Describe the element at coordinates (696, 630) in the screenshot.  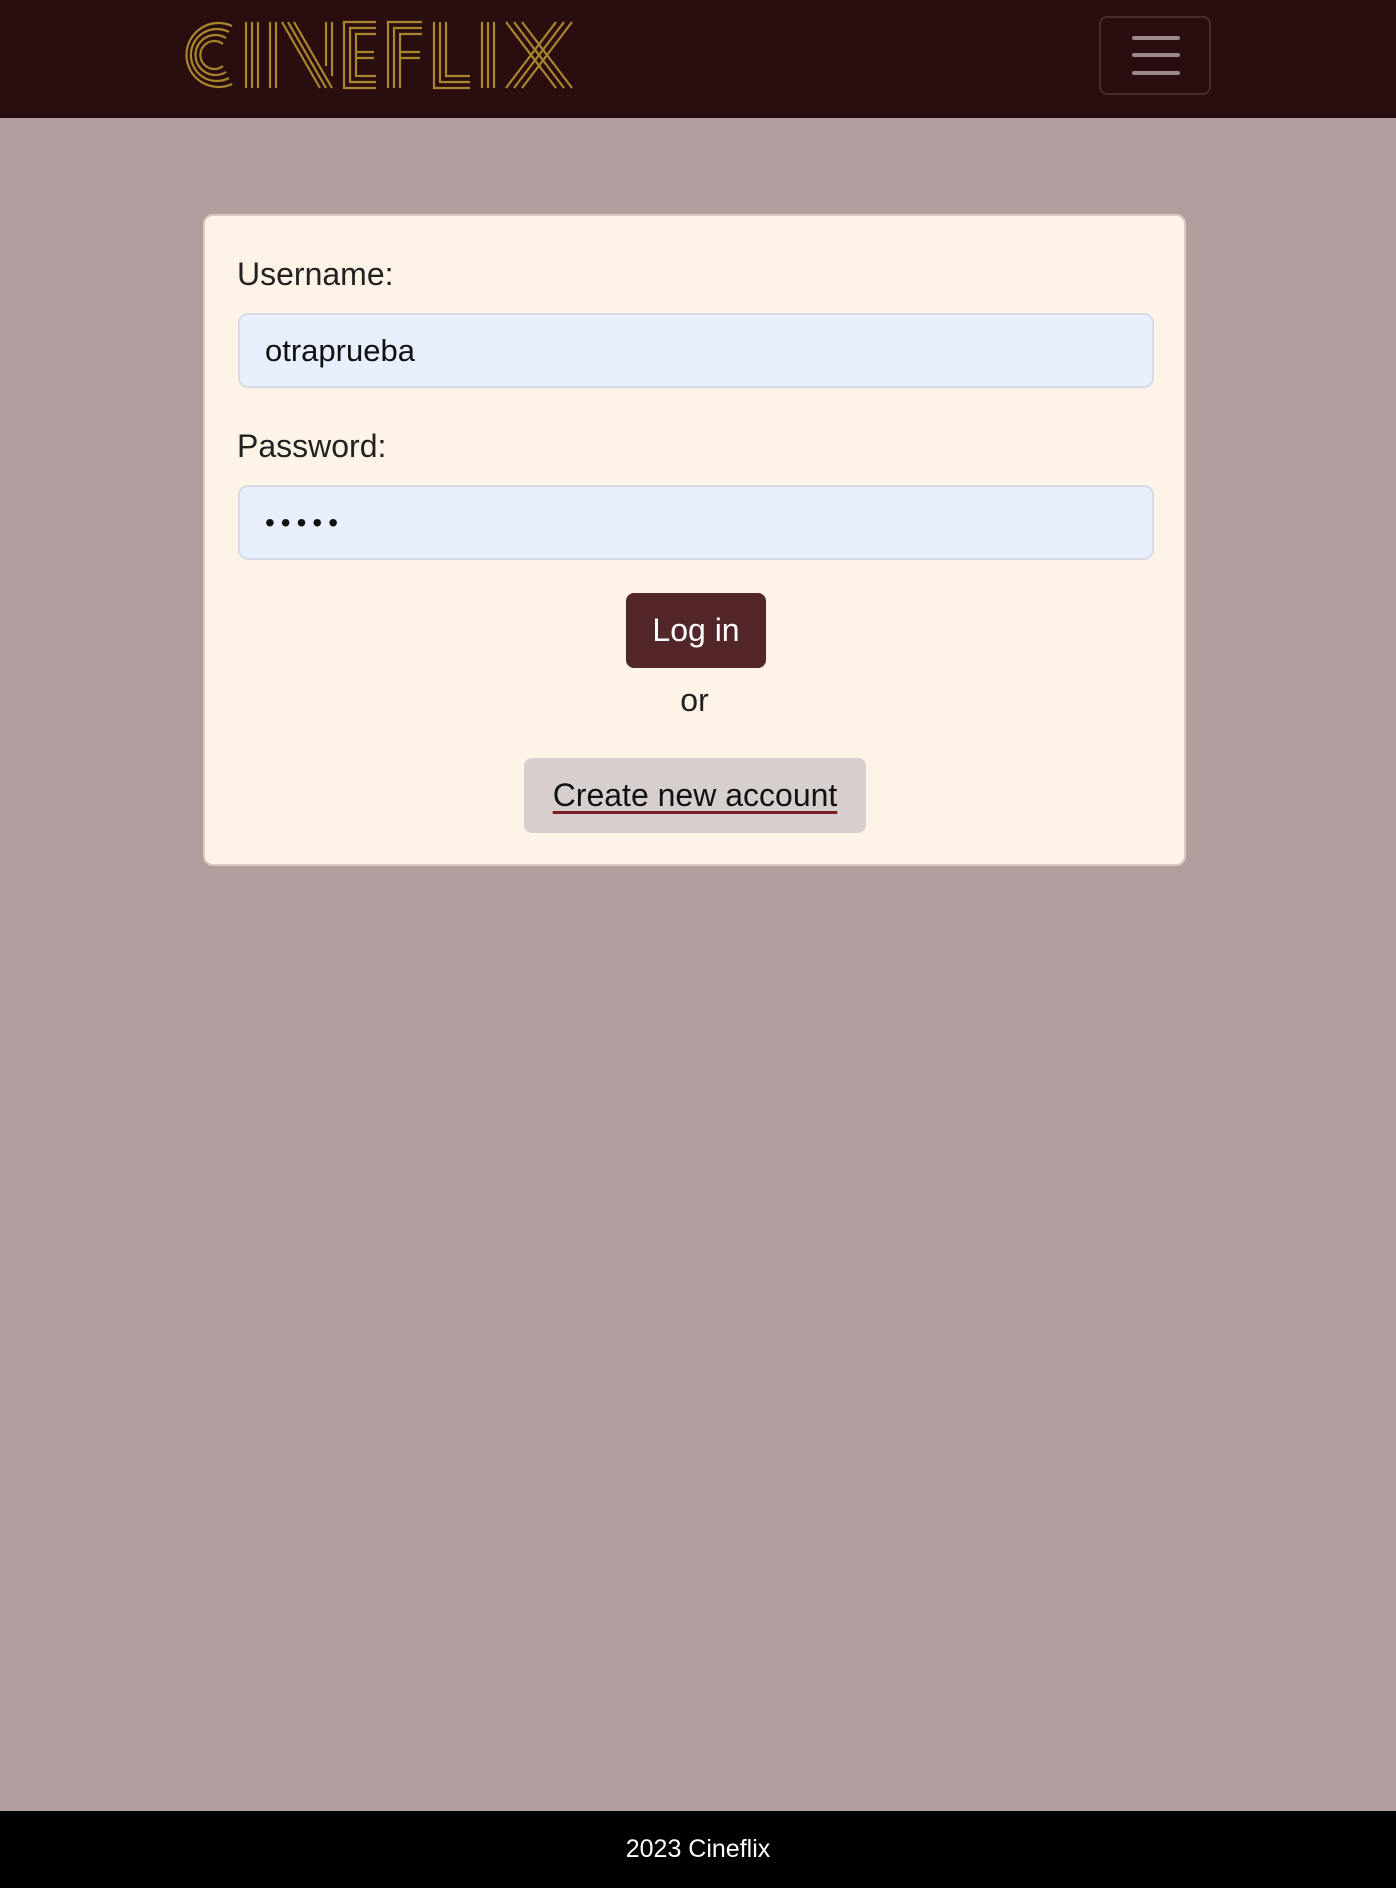
I see `login-button: Log in` at that location.